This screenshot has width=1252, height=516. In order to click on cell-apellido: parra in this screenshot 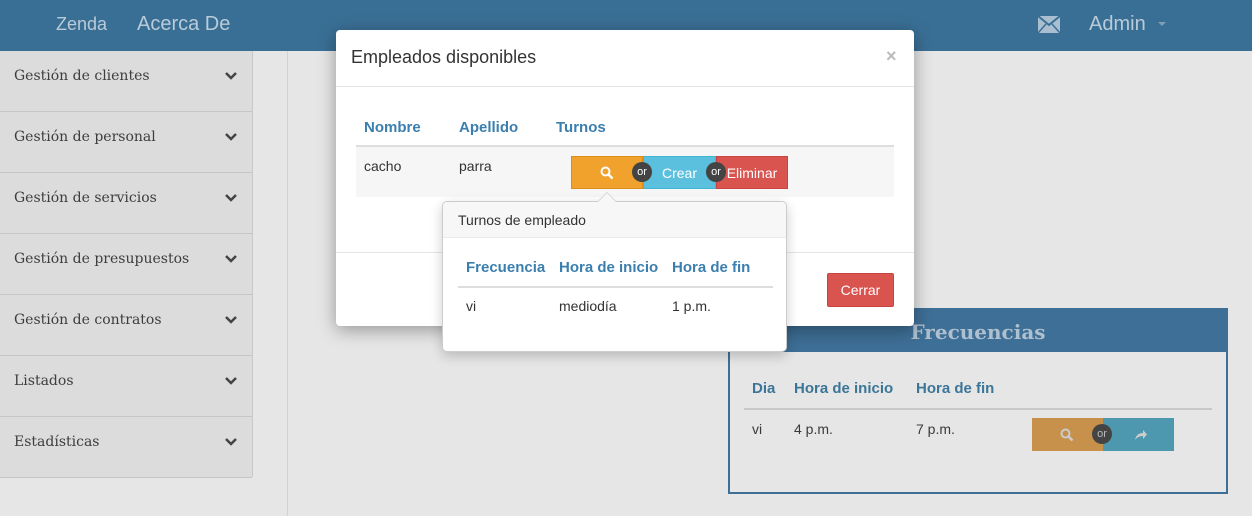, I will do `click(475, 166)`.